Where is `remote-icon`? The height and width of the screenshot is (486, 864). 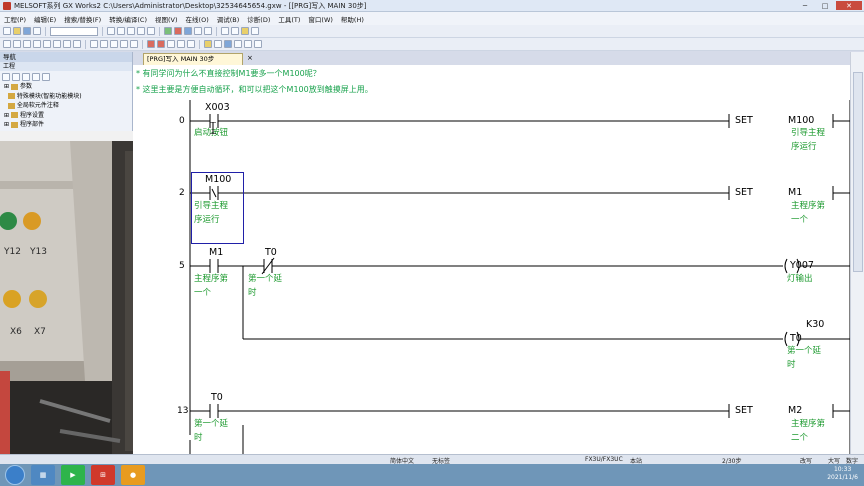 remote-icon is located at coordinates (208, 31).